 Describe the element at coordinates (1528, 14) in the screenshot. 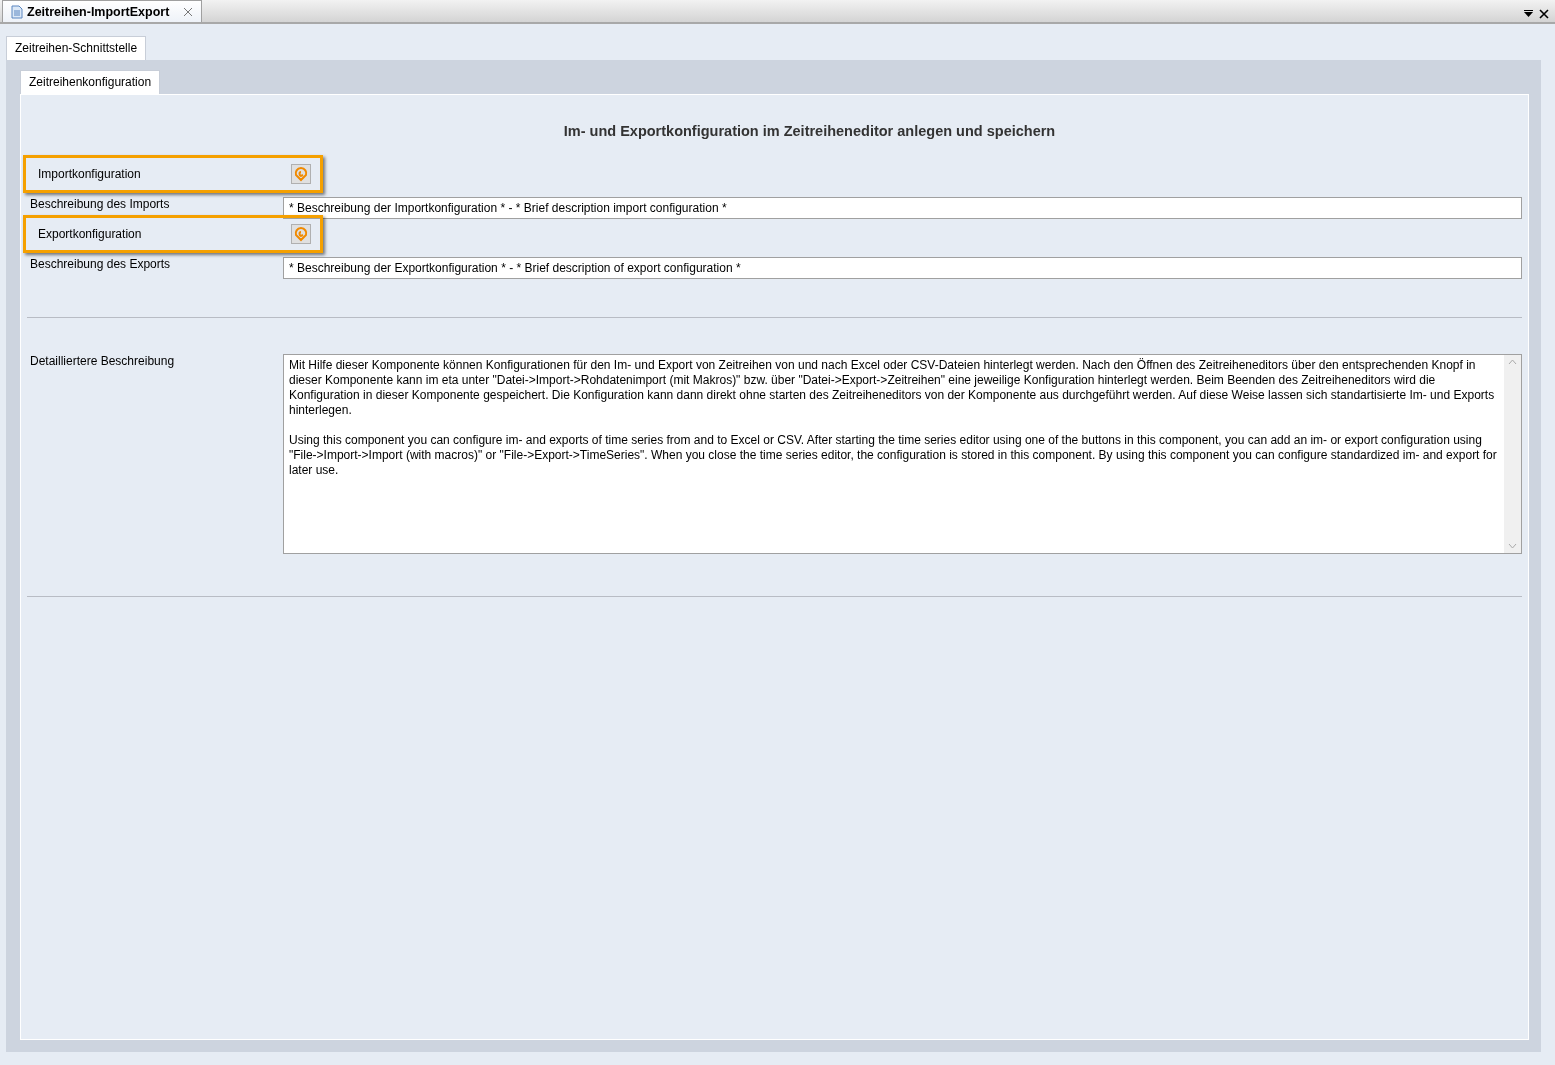

I see `dropdown-icon` at that location.